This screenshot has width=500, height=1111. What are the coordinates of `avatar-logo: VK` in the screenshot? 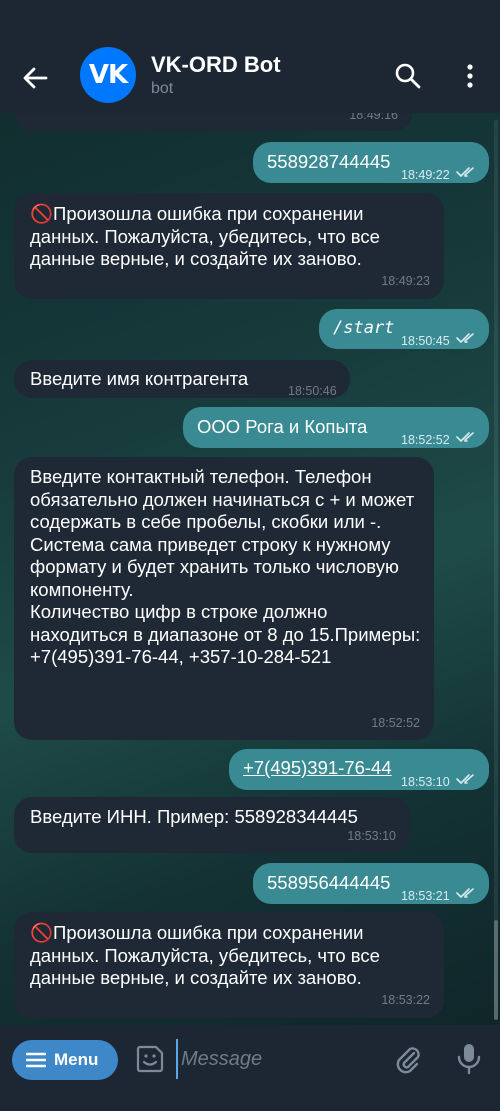 It's located at (108, 75).